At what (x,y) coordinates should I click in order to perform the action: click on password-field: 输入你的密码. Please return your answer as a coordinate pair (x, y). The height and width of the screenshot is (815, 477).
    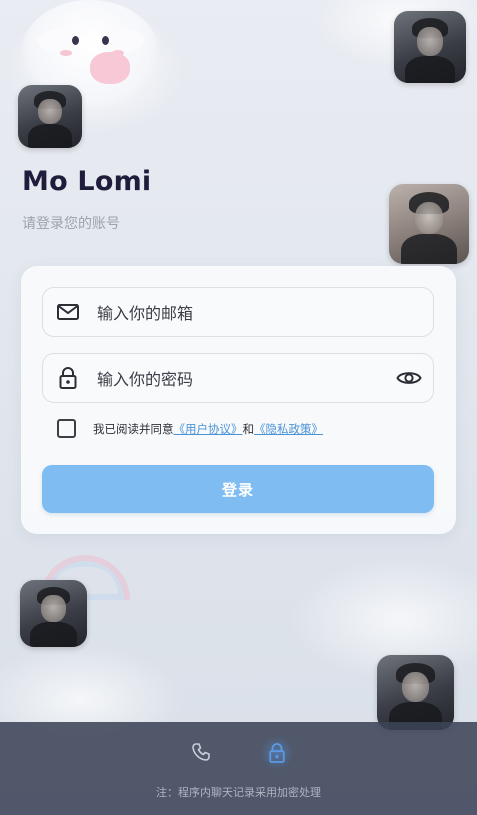
    Looking at the image, I should click on (238, 378).